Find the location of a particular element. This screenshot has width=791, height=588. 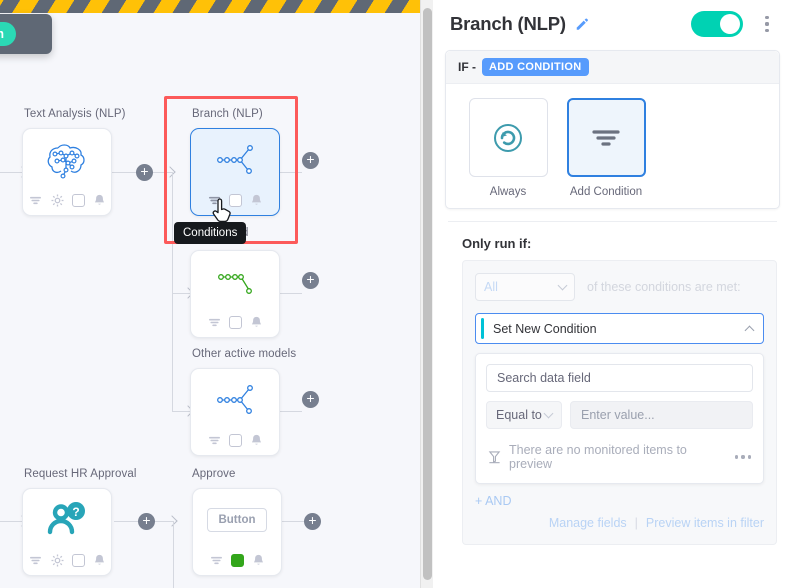

operator-value-row: Equal to is located at coordinates (619, 415).